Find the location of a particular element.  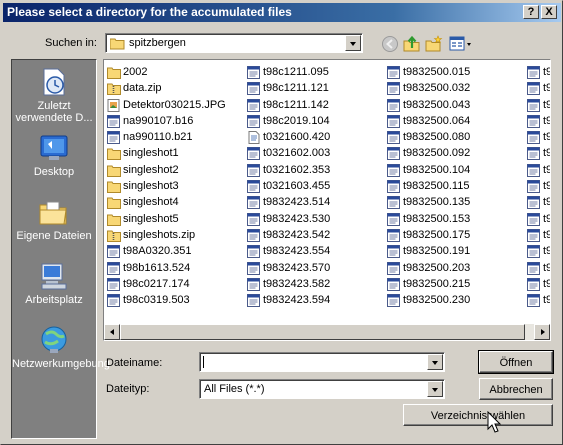

place-network-label: Netzwerkumgebung is located at coordinates (61, 364).